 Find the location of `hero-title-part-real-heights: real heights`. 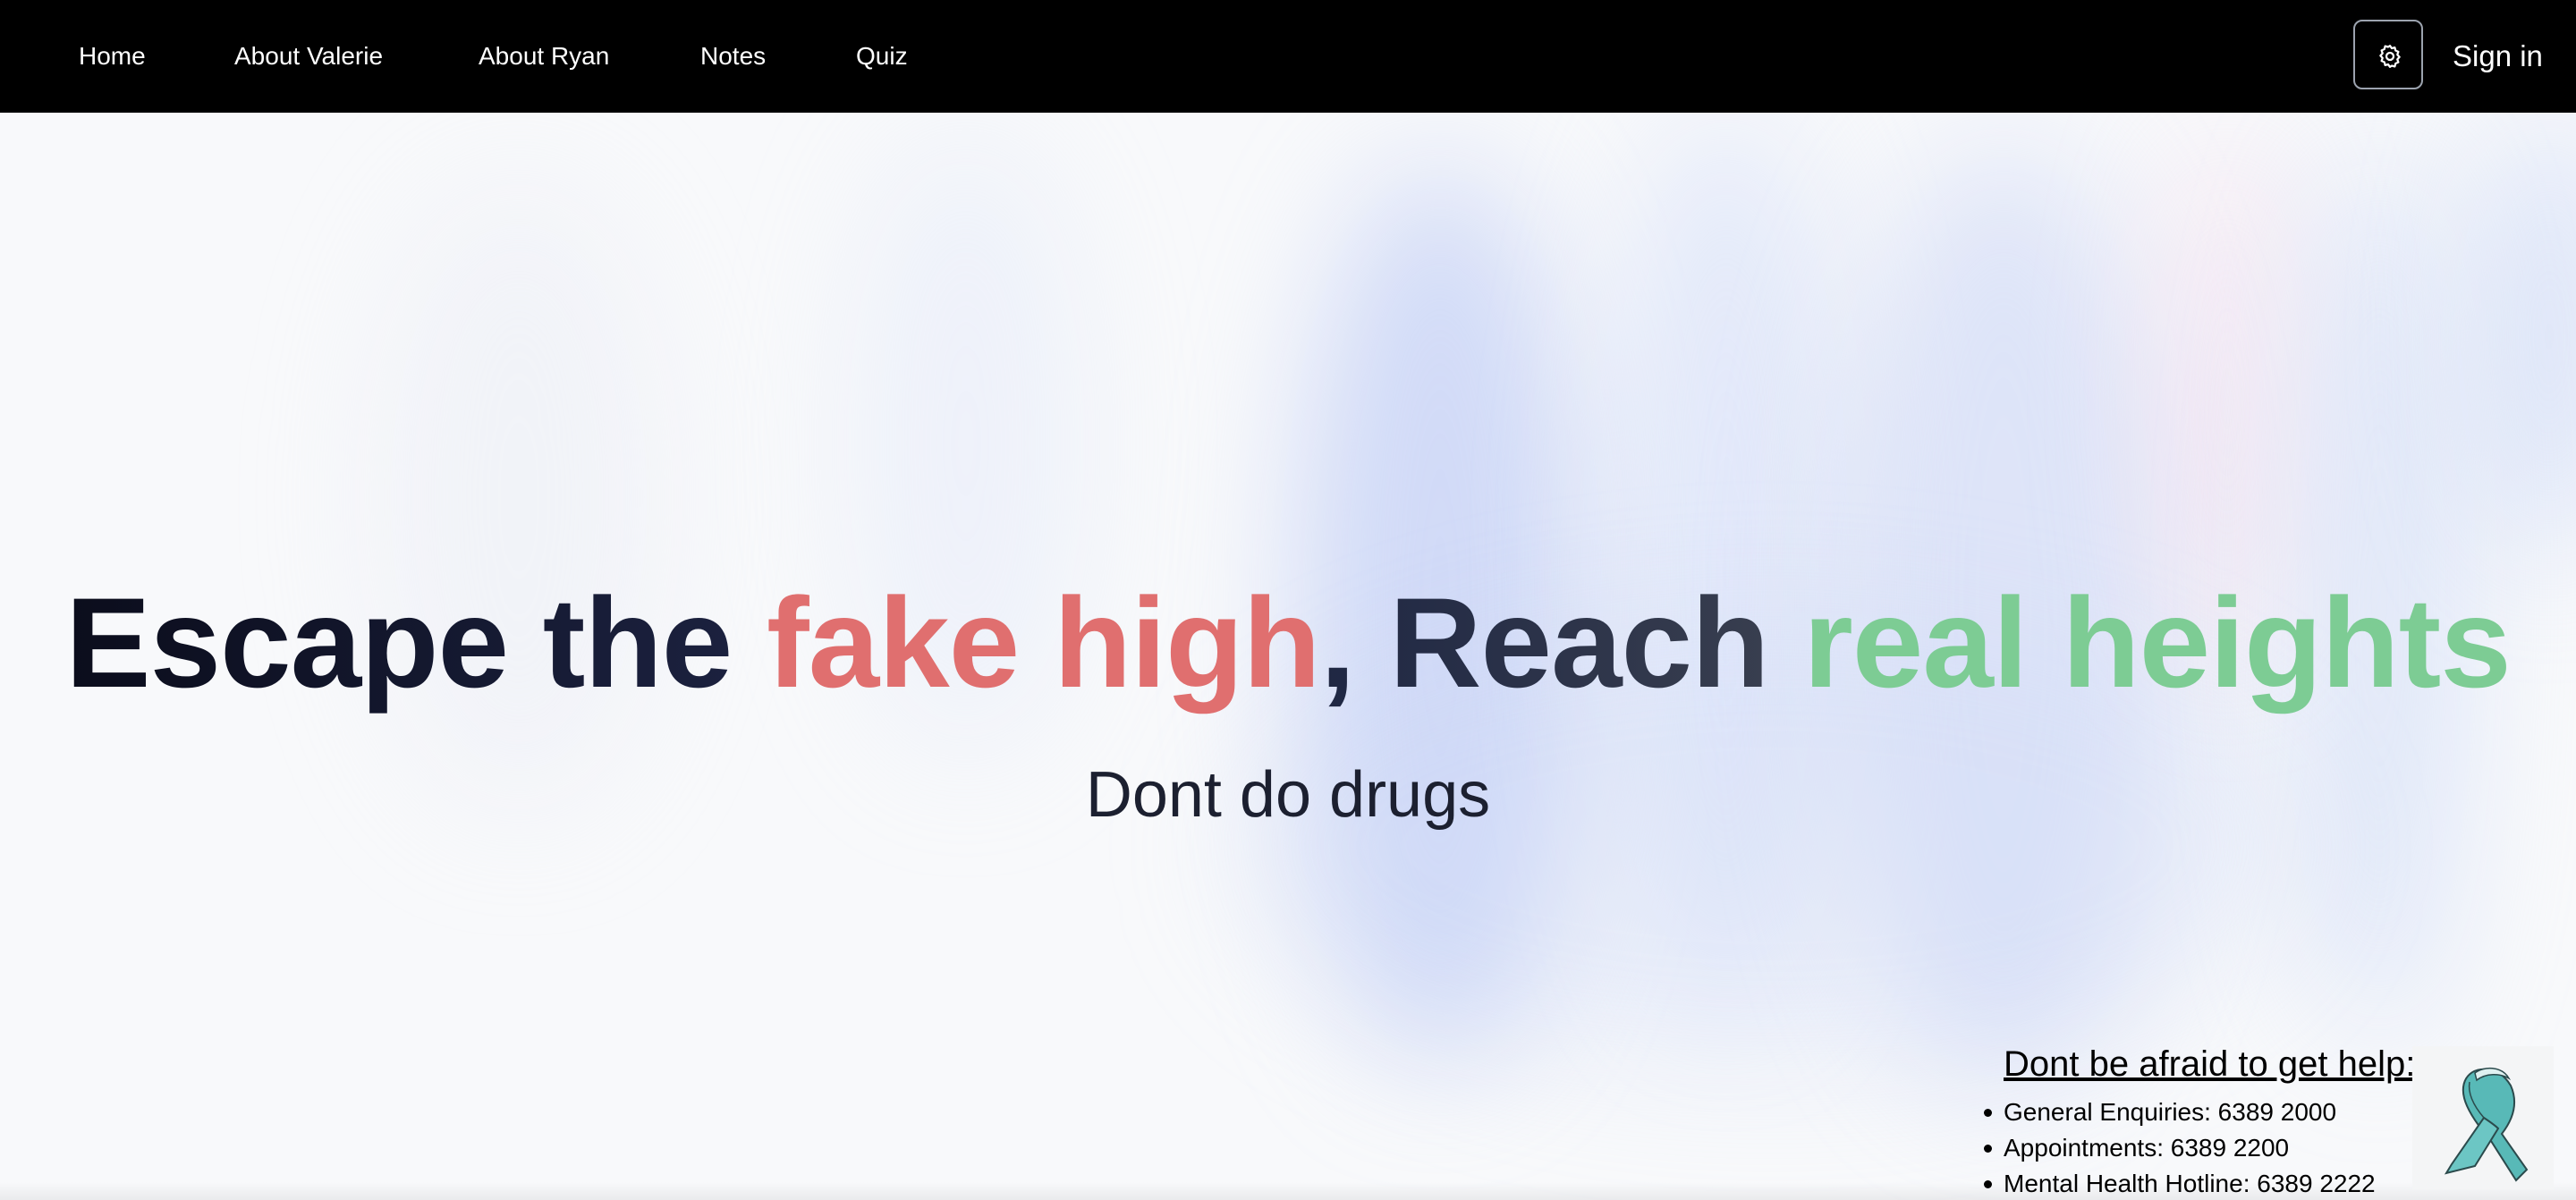

hero-title-part-real-heights: real heights is located at coordinates (2157, 643).